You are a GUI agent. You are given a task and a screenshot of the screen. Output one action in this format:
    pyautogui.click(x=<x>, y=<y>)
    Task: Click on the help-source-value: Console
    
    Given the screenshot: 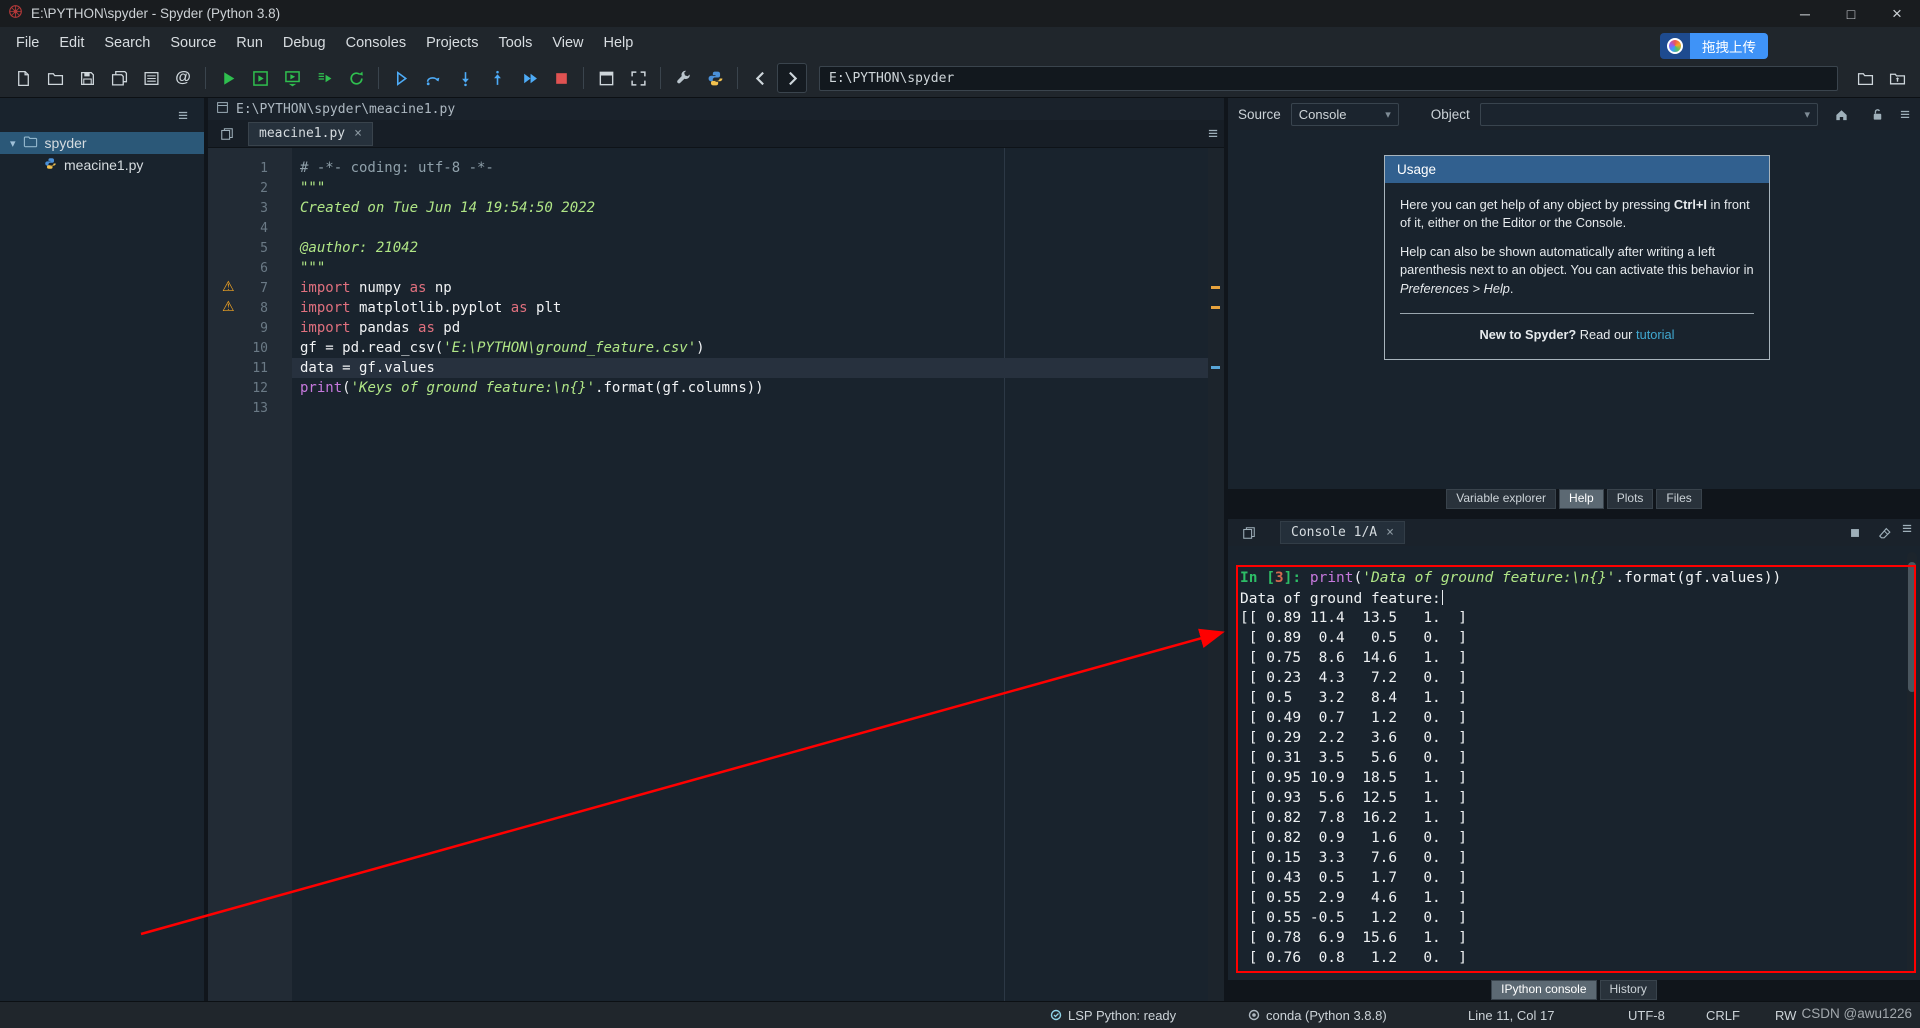 What is the action you would take?
    pyautogui.click(x=1322, y=114)
    